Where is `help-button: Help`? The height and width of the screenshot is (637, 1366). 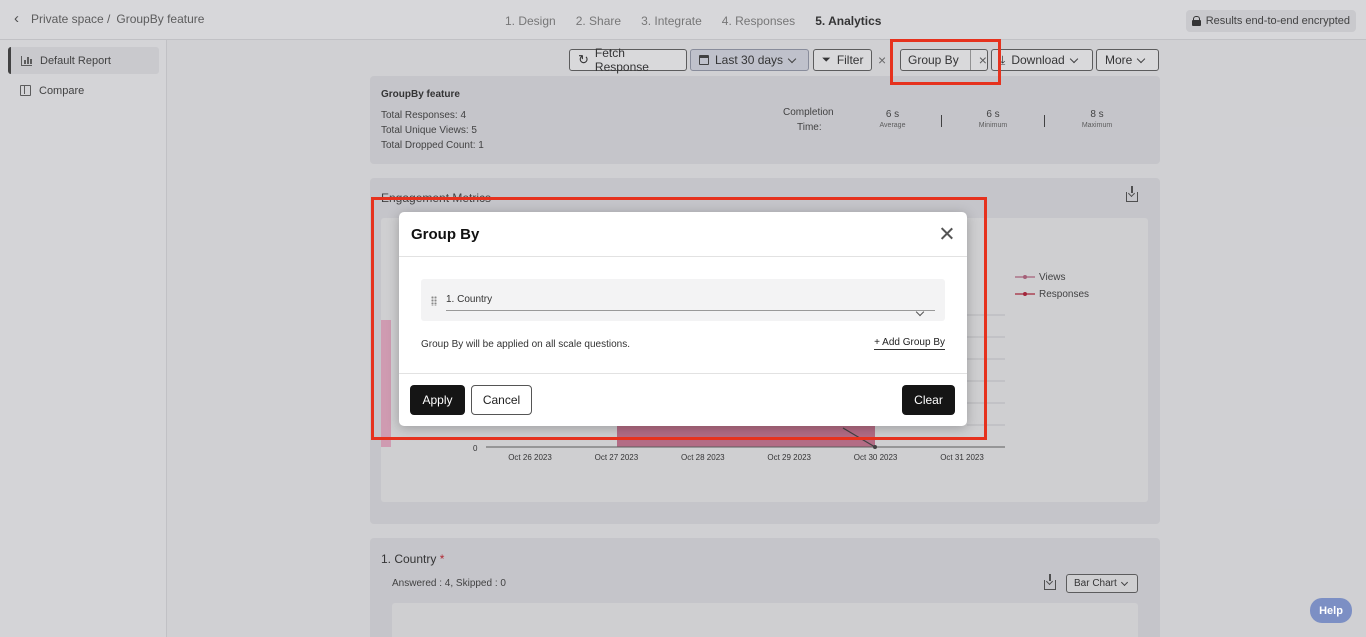 help-button: Help is located at coordinates (1331, 610).